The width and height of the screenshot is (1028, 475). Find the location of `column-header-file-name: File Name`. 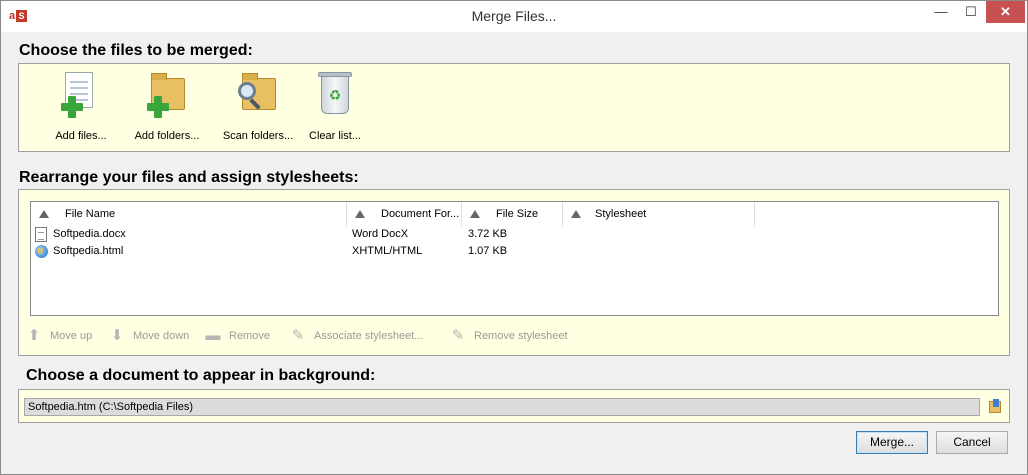

column-header-file-name: File Name is located at coordinates (189, 214).